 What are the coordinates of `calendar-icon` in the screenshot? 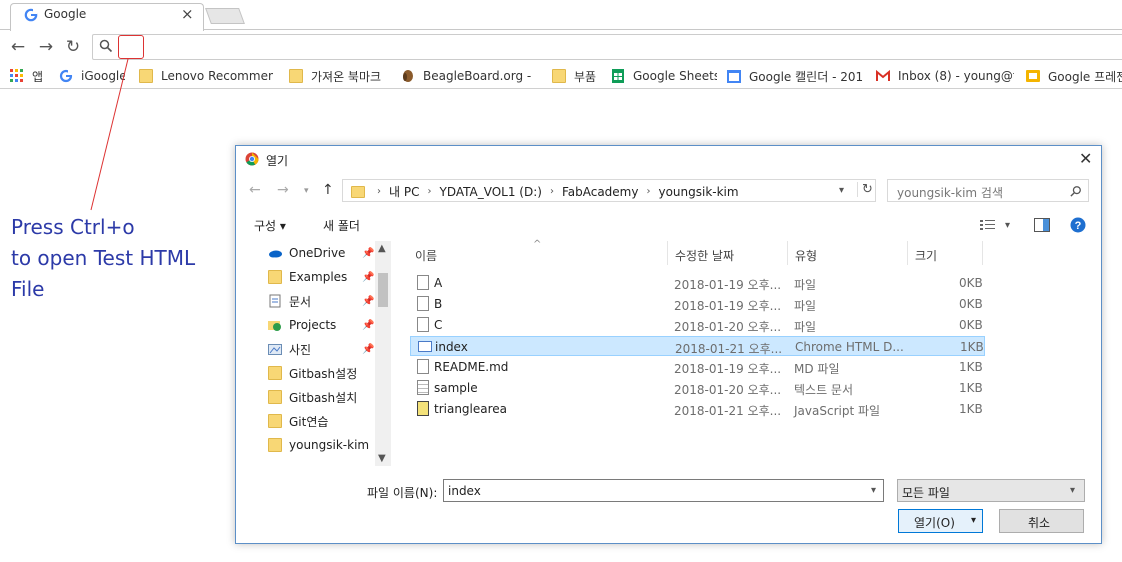 It's located at (734, 76).